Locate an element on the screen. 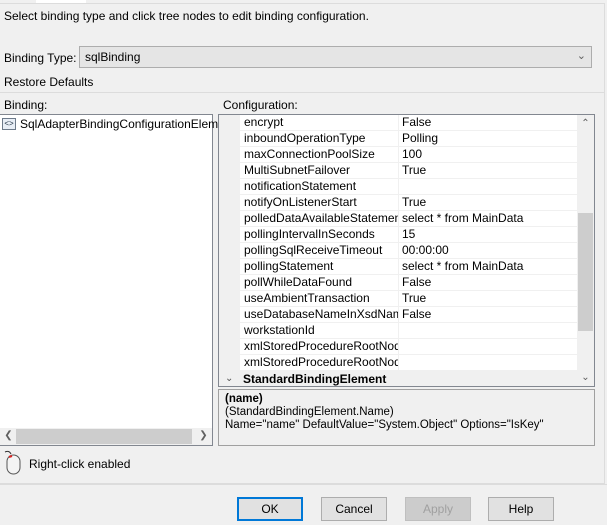 This screenshot has height=525, width=607. restore-defaults-link: Restore Defaults is located at coordinates (48, 82).